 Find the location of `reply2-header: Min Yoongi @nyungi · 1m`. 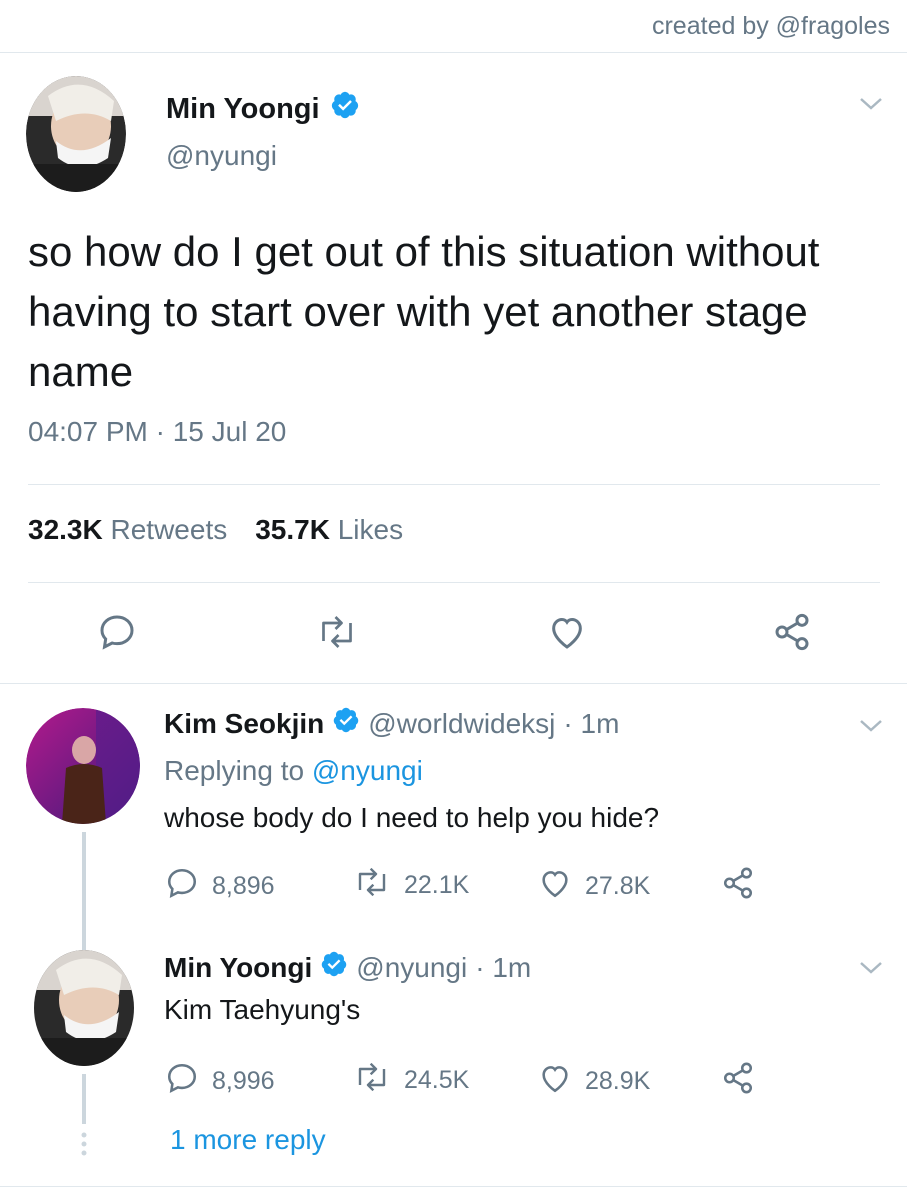

reply2-header: Min Yoongi @nyungi · 1m is located at coordinates (347, 967).